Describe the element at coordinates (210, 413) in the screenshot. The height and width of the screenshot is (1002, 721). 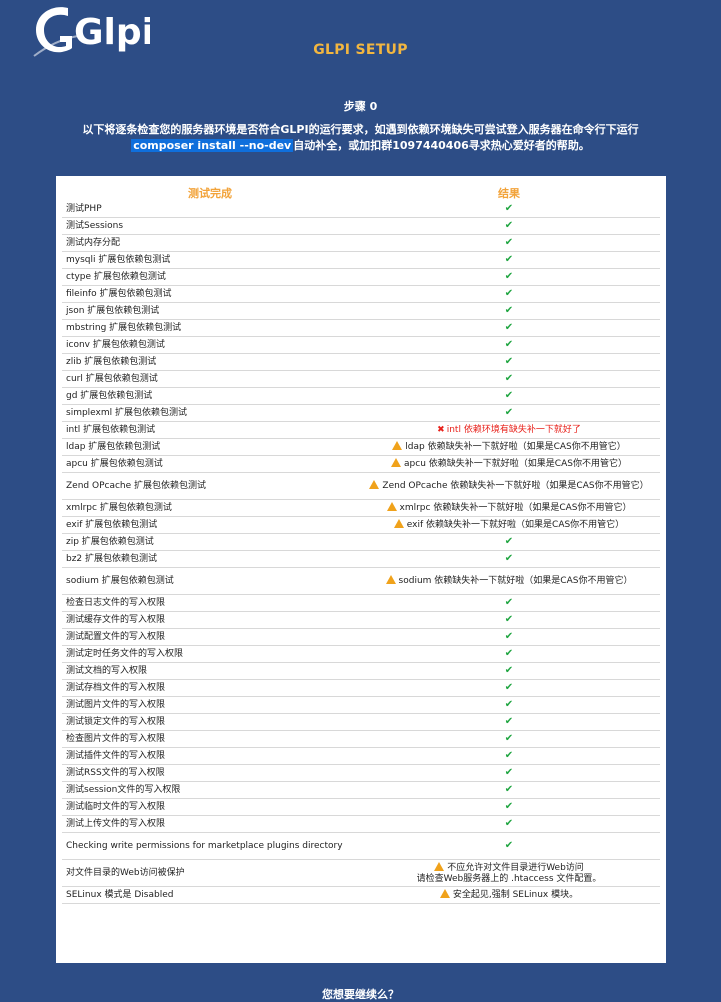
I see `test-name: simplexml 扩展包依赖包测试` at that location.